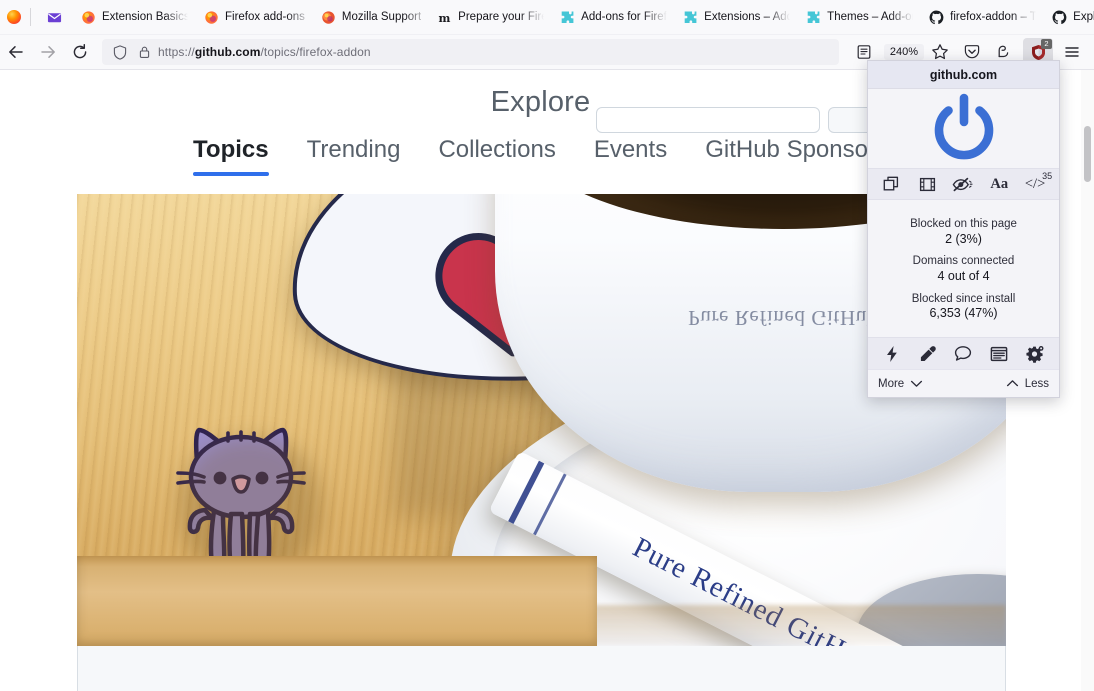 The width and height of the screenshot is (1094, 691). I want to click on power-button-icon, so click(964, 129).